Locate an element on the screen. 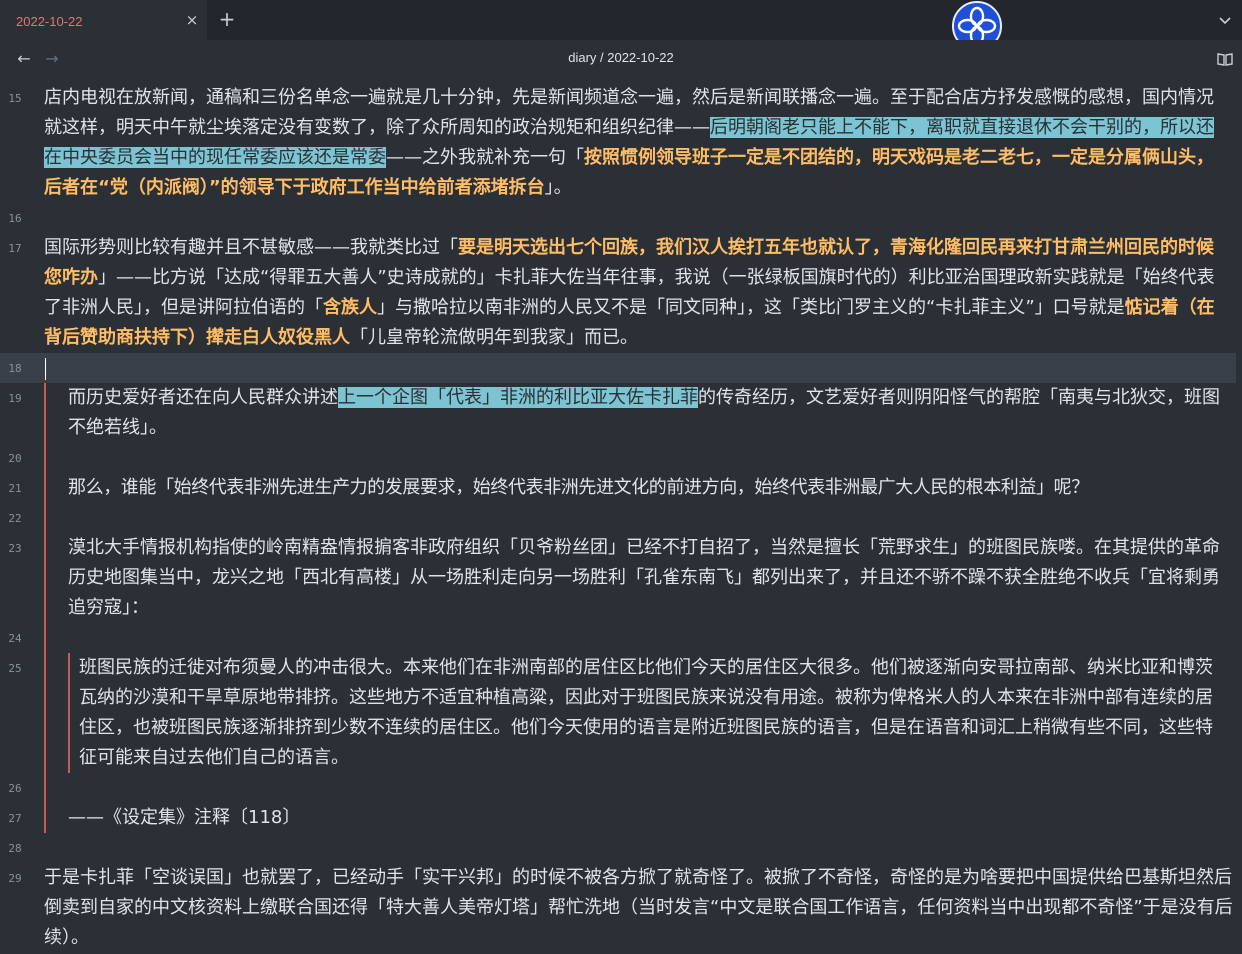 The height and width of the screenshot is (954, 1242). line-number: 20 is located at coordinates (15, 458).